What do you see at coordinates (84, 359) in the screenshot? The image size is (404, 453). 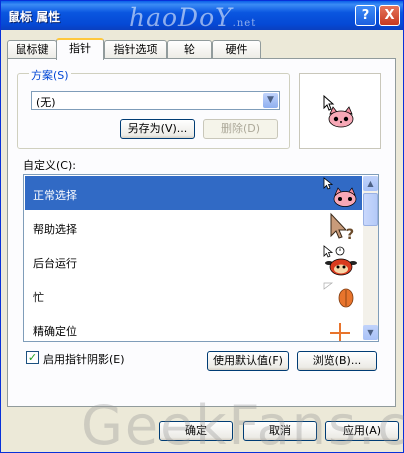 I see `enable-pointer-shadow-label: 启用指针阴影(E)` at bounding box center [84, 359].